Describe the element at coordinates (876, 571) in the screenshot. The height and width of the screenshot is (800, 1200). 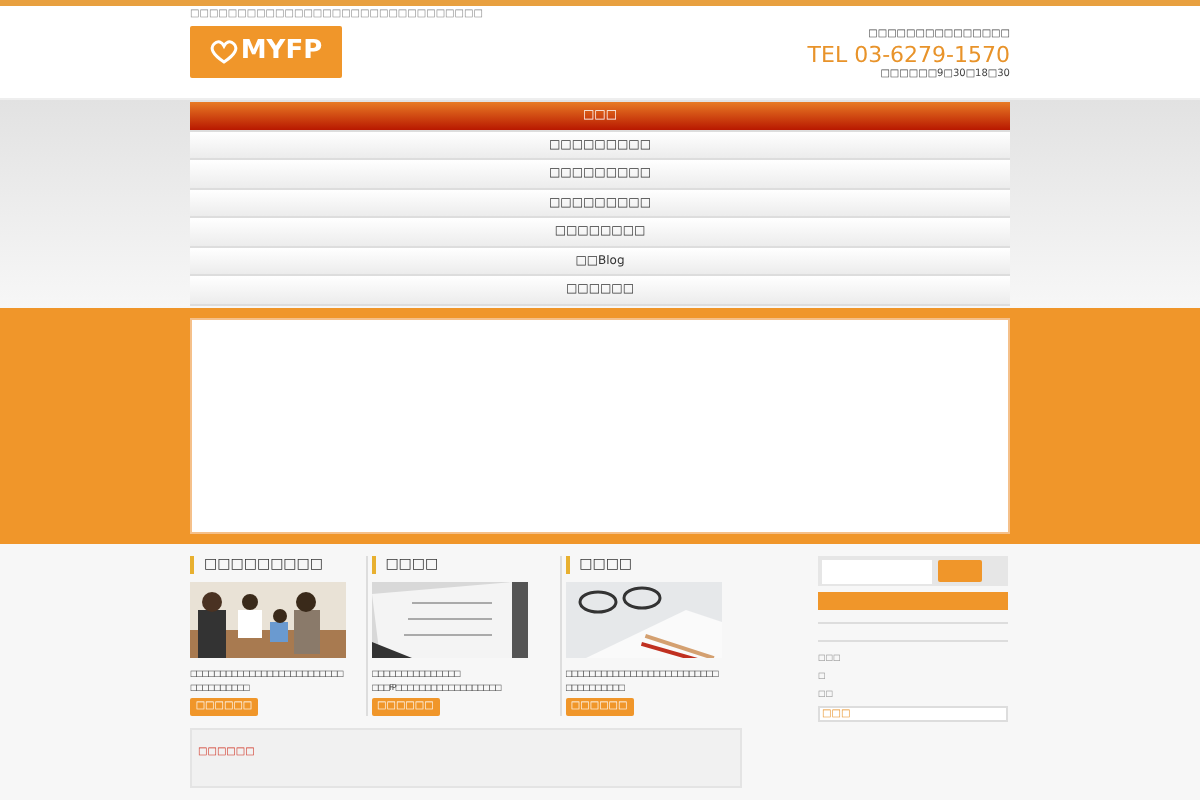
I see `search-field` at that location.